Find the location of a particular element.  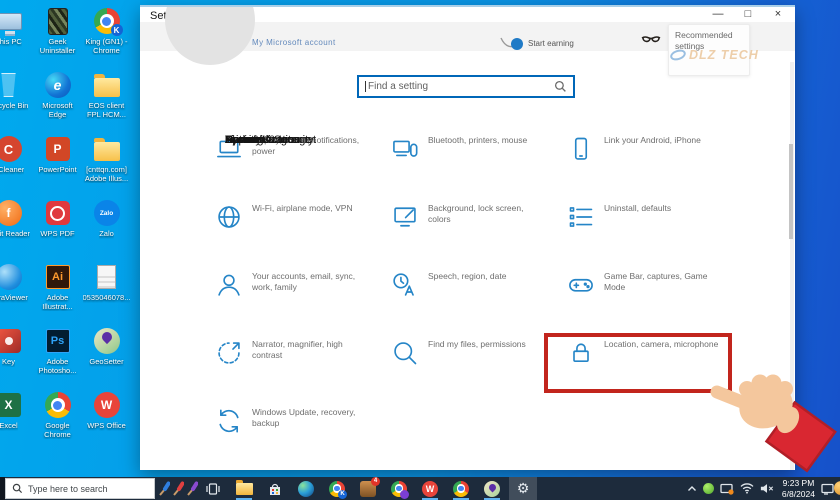

desktop-icon-this-pc: This PC is located at coordinates (16, 38).